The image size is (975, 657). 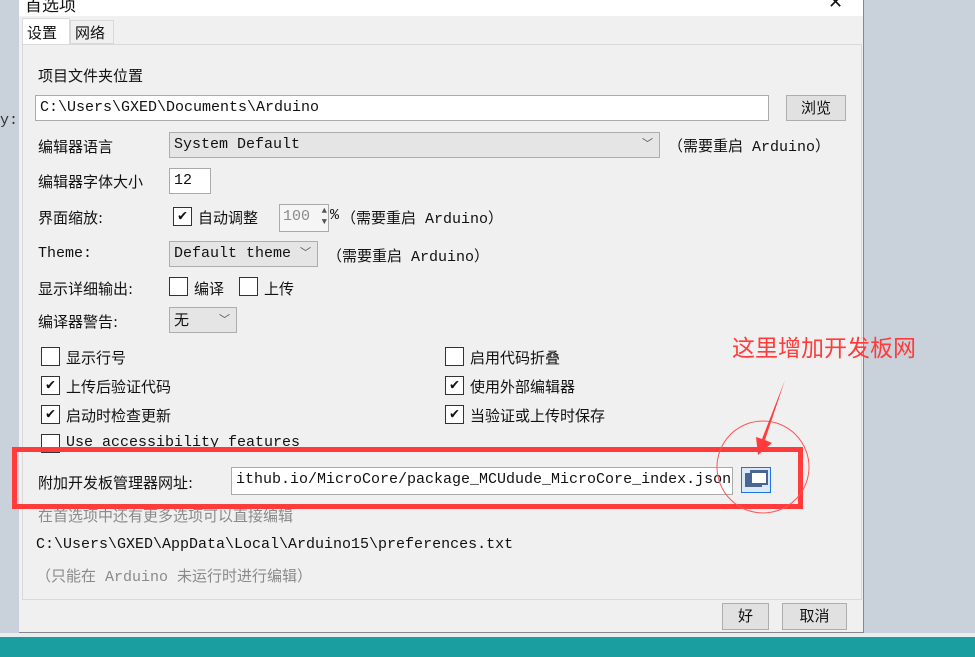 What do you see at coordinates (407, 478) in the screenshot?
I see `highlight-box` at bounding box center [407, 478].